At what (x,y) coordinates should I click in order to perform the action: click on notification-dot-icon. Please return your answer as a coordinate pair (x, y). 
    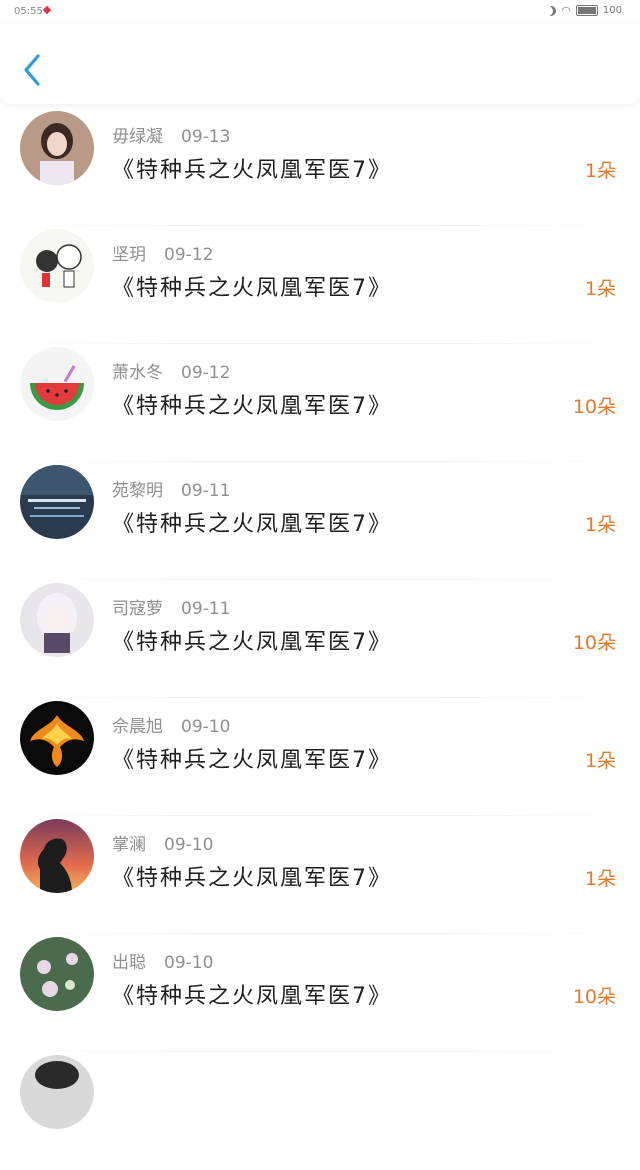
    Looking at the image, I should click on (47, 10).